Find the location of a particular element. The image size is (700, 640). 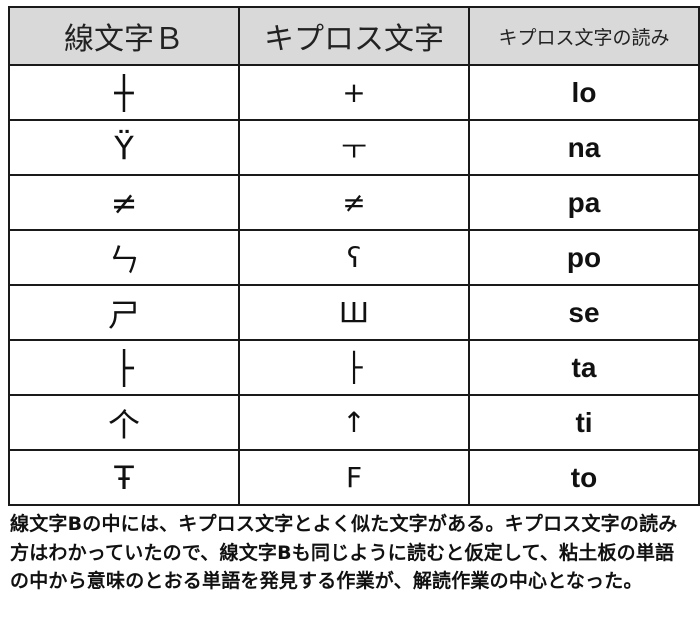

table-row: ㄣ ʕ po is located at coordinates (354, 257).